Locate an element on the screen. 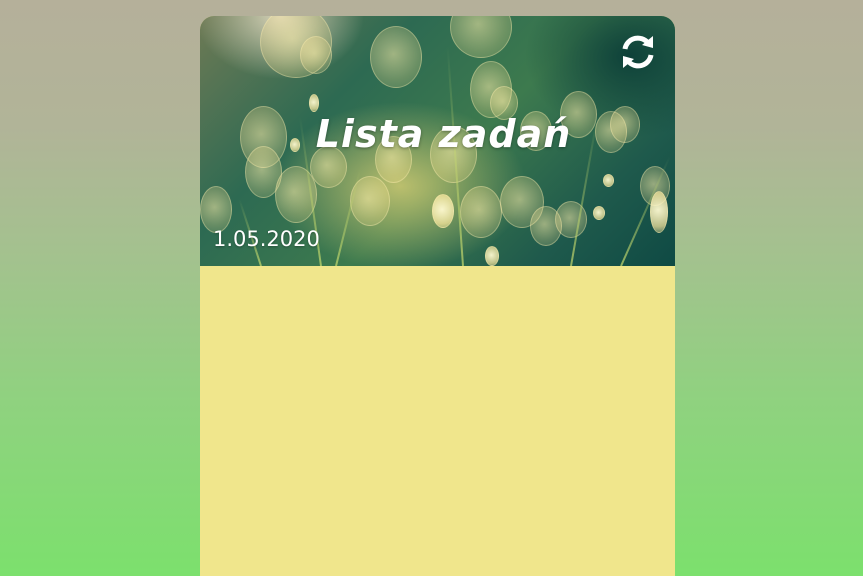 This screenshot has height=576, width=863. refresh-button is located at coordinates (638, 52).